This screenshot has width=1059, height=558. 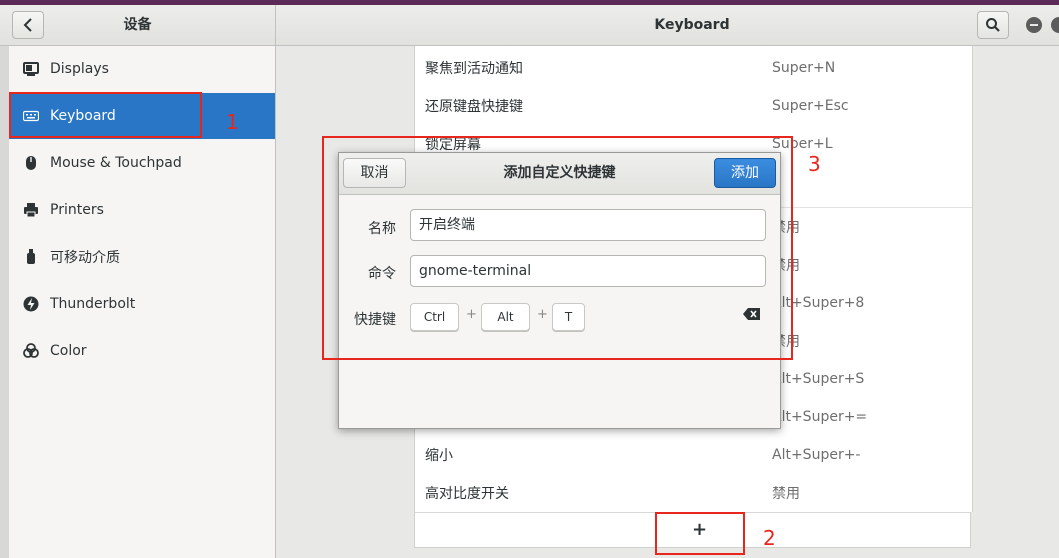 I want to click on minimize-button, so click(x=1034, y=25).